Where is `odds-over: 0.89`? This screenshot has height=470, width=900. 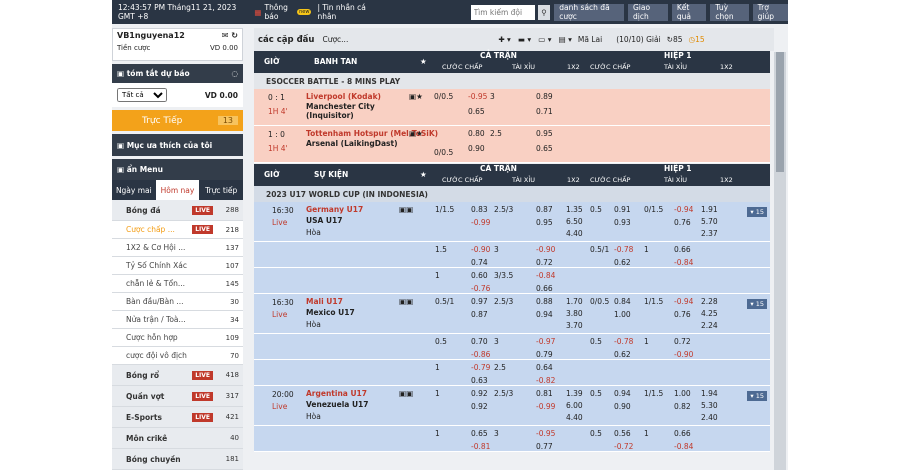
odds-over: 0.89 is located at coordinates (544, 96).